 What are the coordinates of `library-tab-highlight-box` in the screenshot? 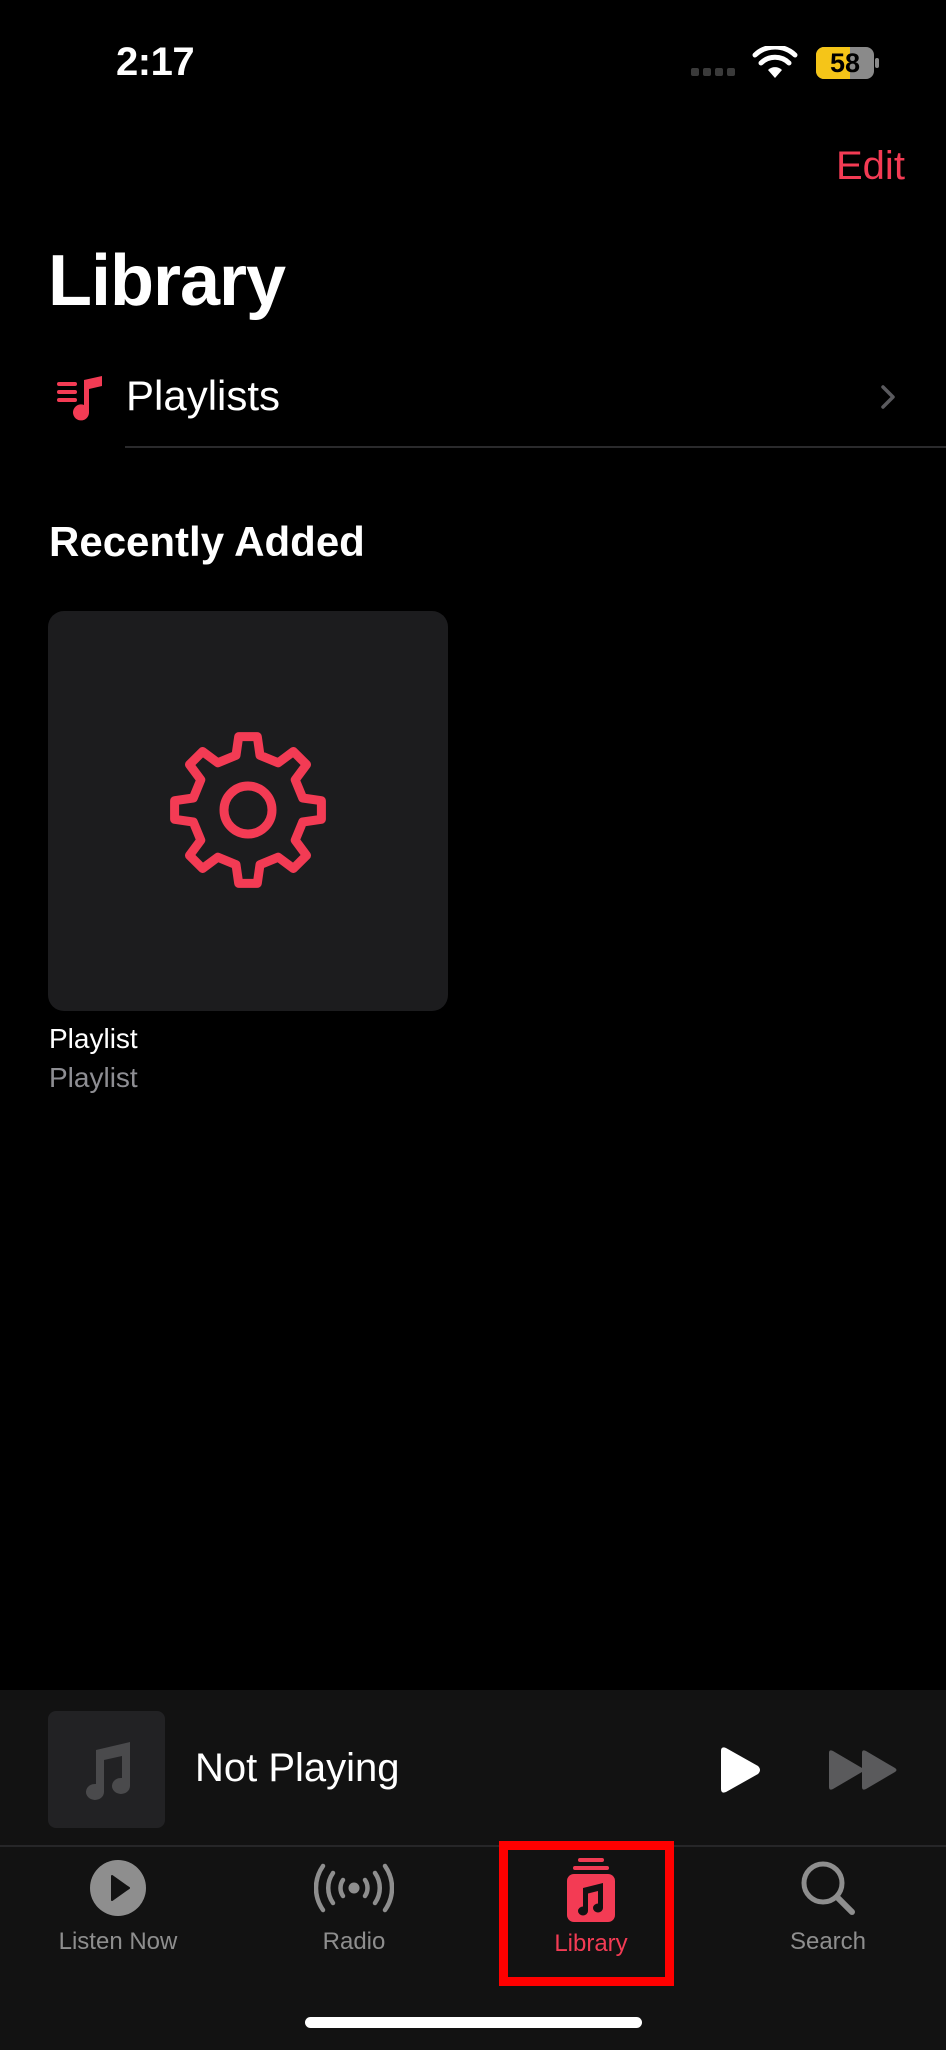 It's located at (586, 1913).